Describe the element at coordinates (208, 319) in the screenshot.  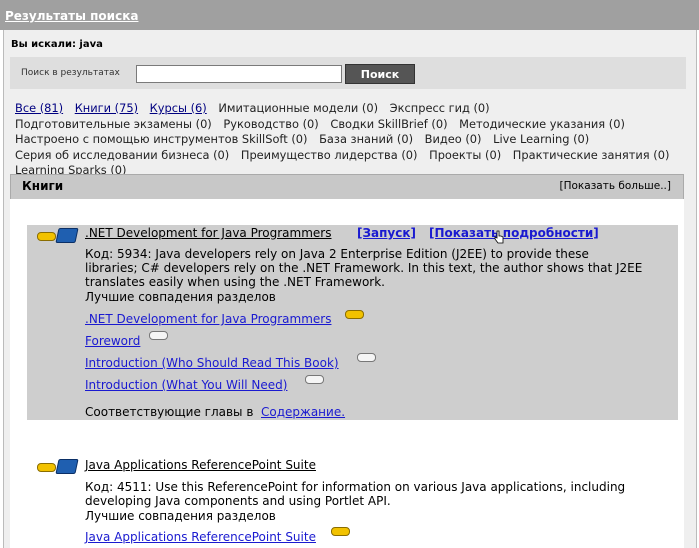
I see `section-link: .NET Development for Java Programmers` at that location.